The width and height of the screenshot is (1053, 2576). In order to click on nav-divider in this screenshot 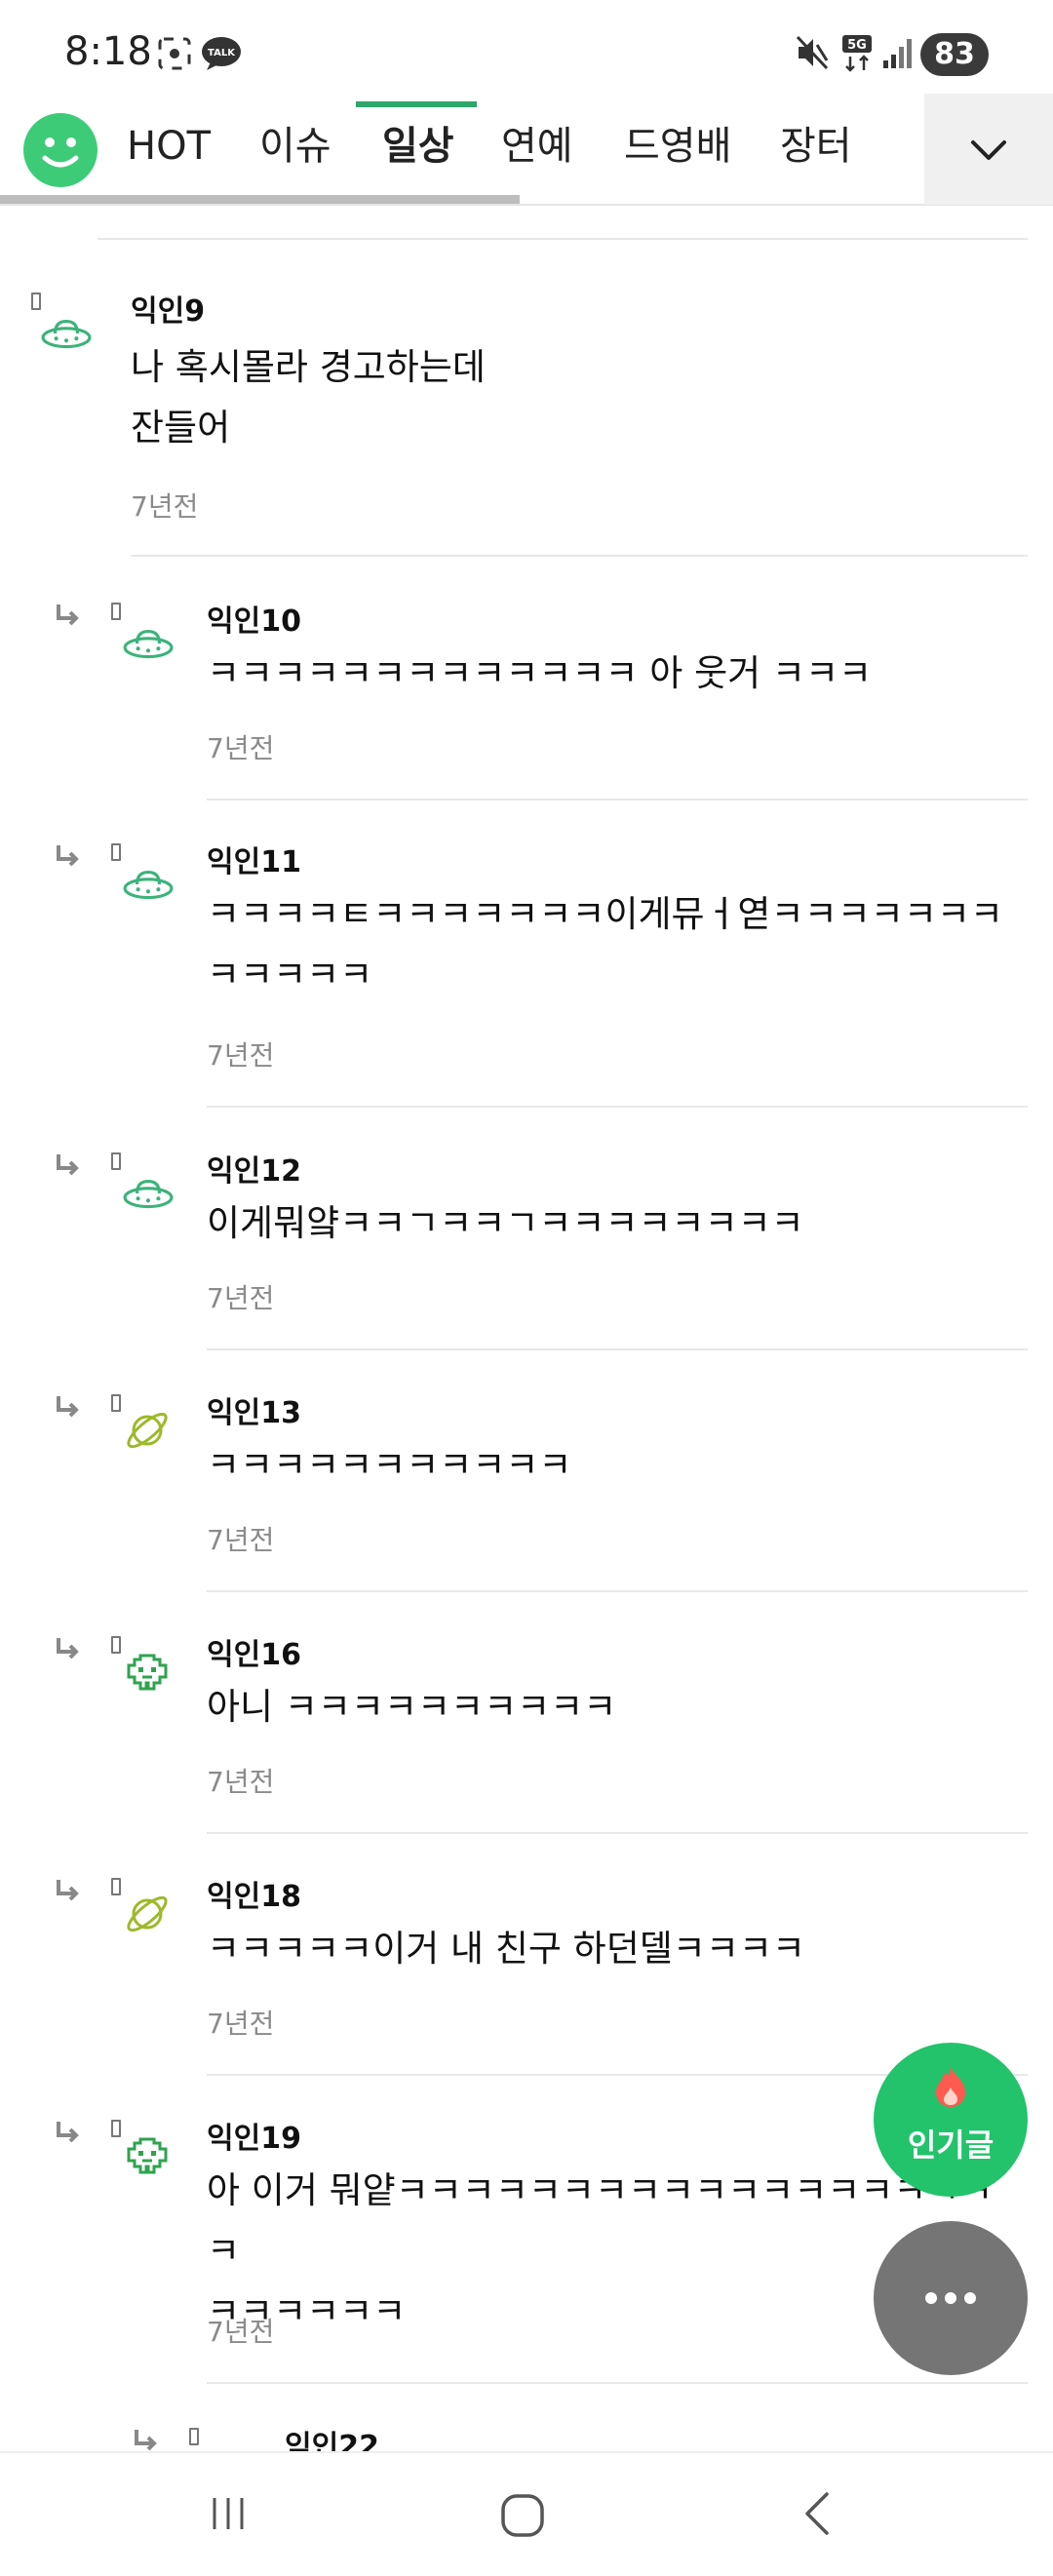, I will do `click(526, 205)`.